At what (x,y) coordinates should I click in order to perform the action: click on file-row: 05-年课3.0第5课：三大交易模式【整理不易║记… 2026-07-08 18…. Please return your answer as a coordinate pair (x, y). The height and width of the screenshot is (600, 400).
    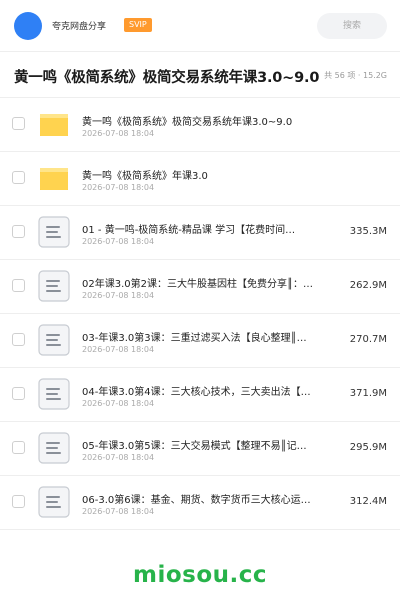
    Looking at the image, I should click on (200, 449).